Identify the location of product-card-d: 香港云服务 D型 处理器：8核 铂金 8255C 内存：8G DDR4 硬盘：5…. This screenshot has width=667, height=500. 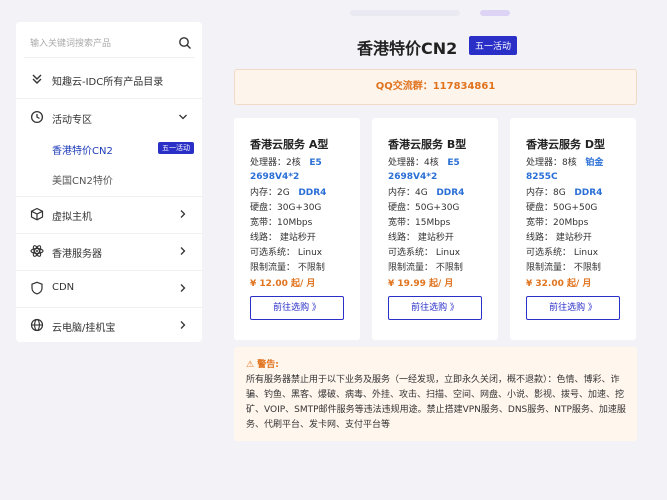
(573, 229).